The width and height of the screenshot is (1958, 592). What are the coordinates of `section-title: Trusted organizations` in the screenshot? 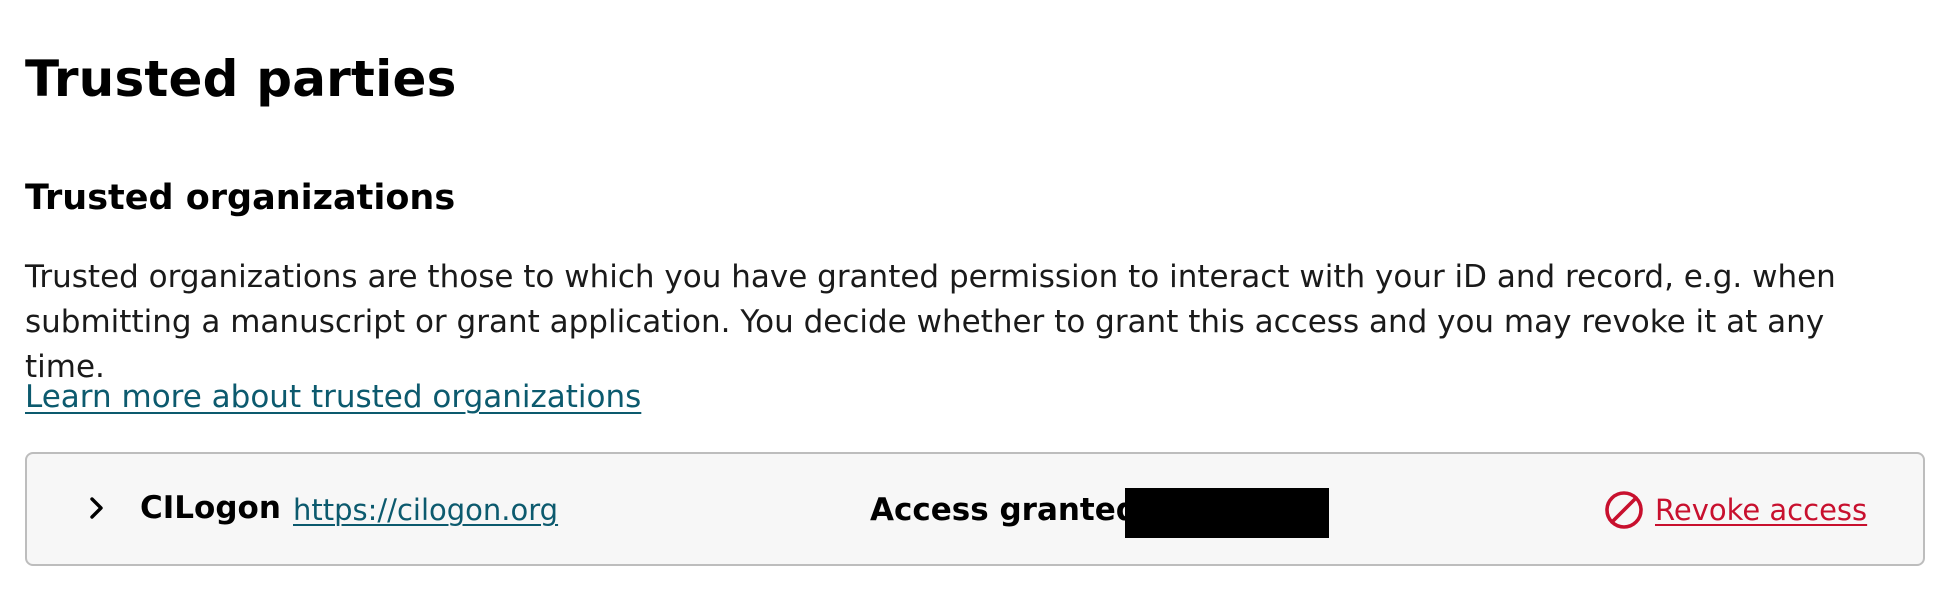 It's located at (240, 198).